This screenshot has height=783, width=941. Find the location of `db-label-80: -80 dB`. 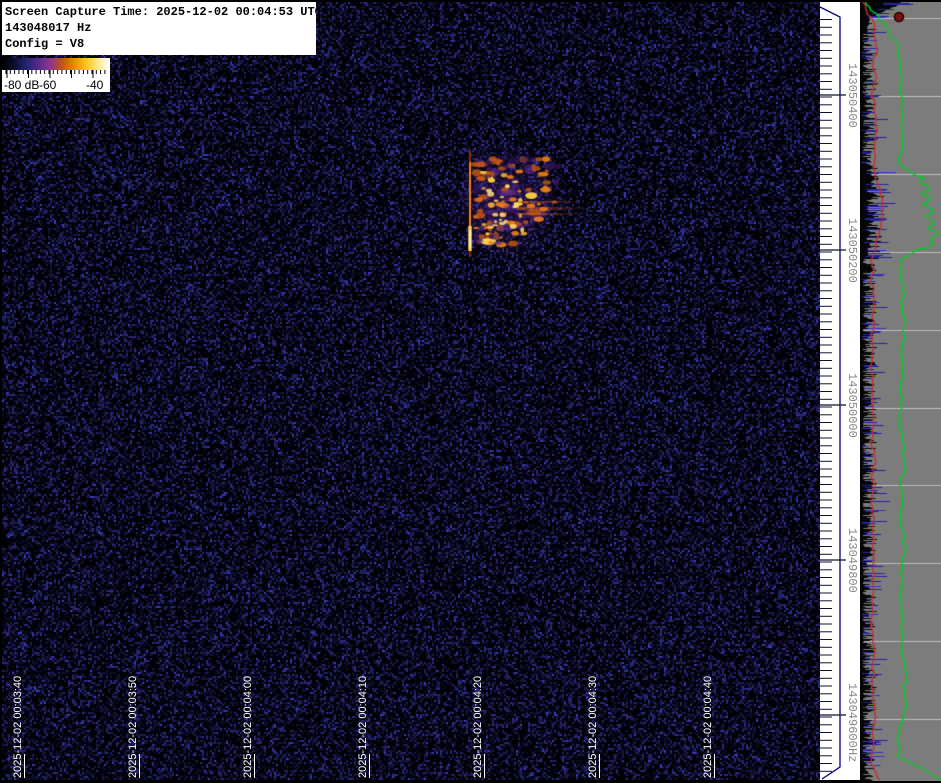

db-label-80: -80 dB is located at coordinates (22, 85).